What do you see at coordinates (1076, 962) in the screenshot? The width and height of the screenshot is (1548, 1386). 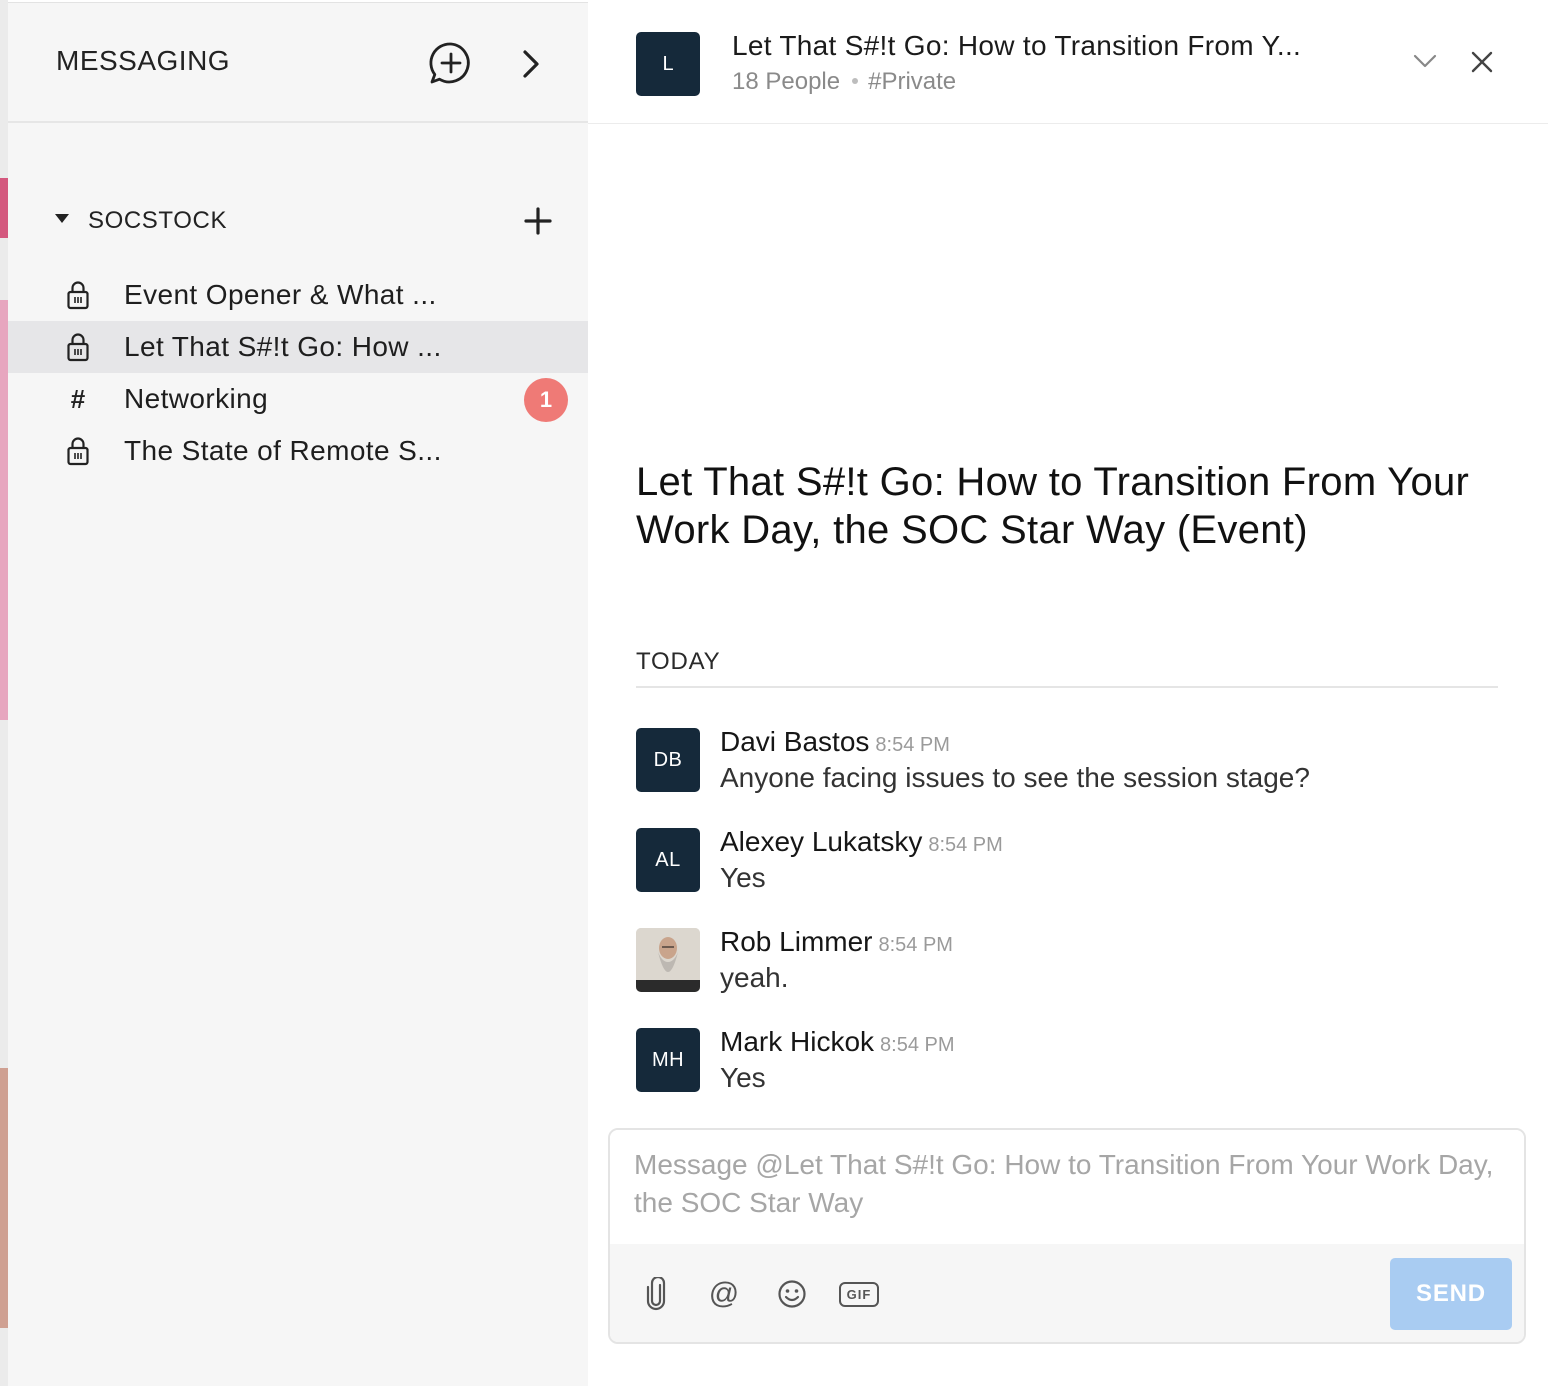 I see `message-item: Rob Limmer 8:54 PM yeah.` at bounding box center [1076, 962].